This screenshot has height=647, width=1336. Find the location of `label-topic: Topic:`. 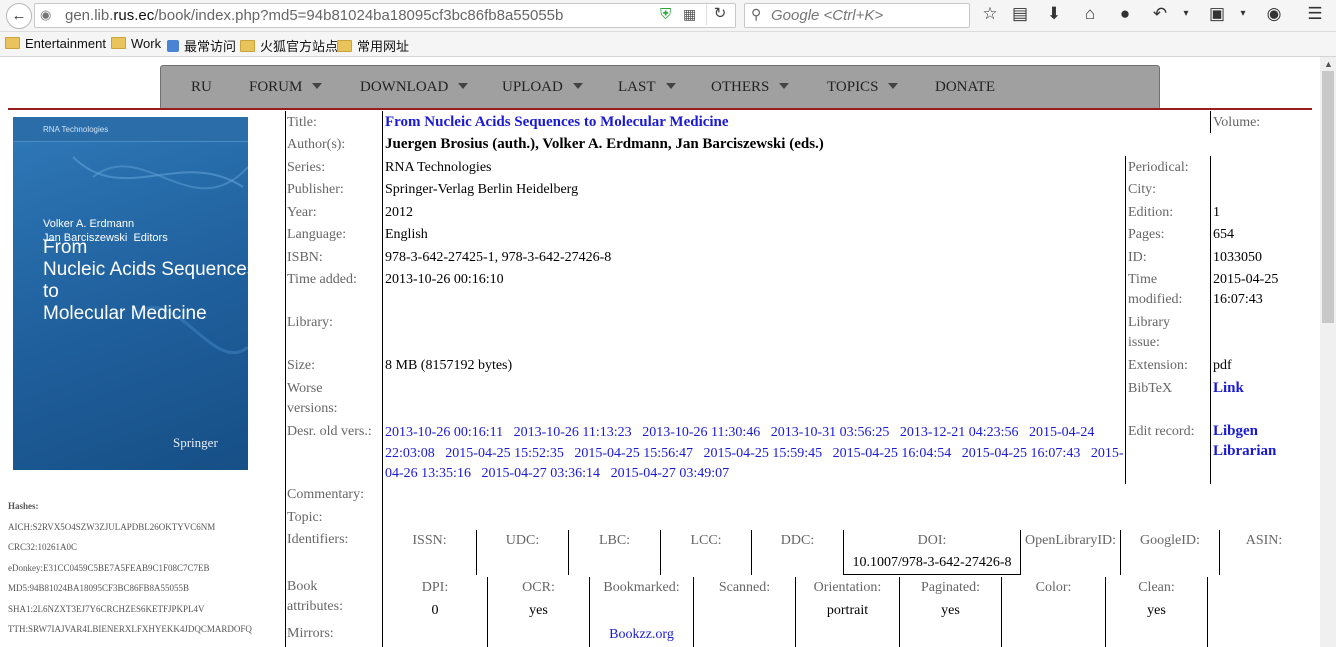

label-topic: Topic: is located at coordinates (305, 517).